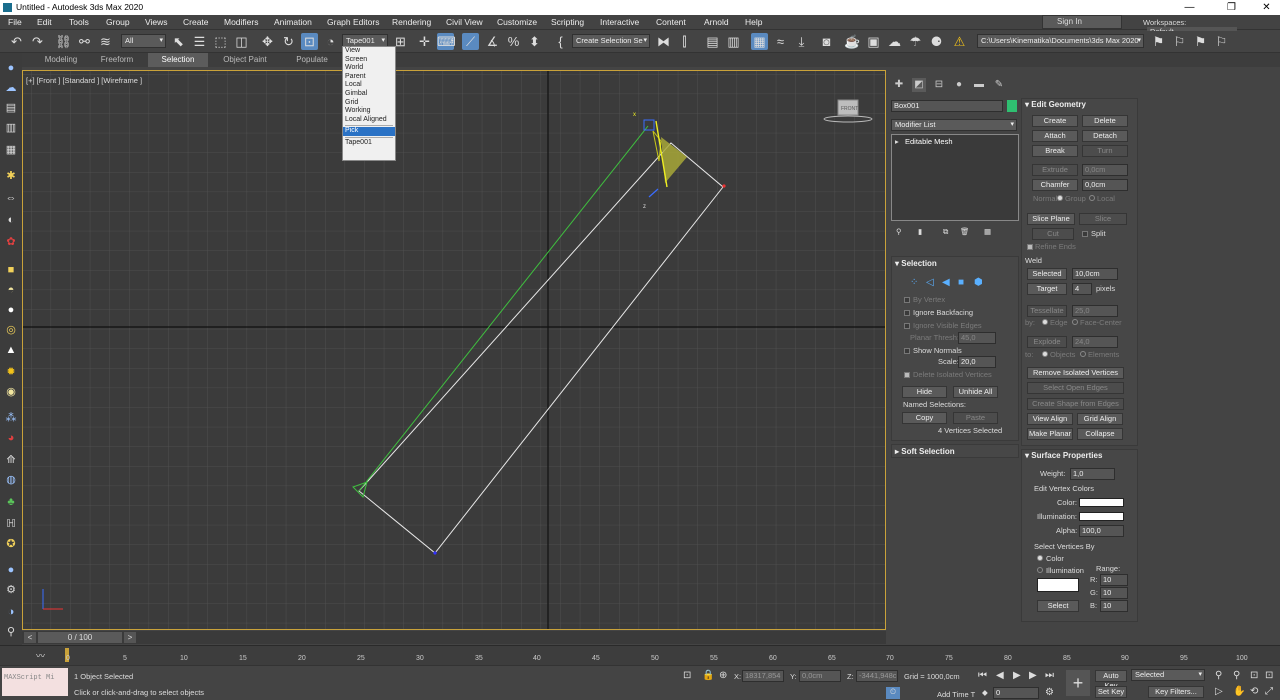  I want to click on spinner-snap-icon: ⬍, so click(534, 41).